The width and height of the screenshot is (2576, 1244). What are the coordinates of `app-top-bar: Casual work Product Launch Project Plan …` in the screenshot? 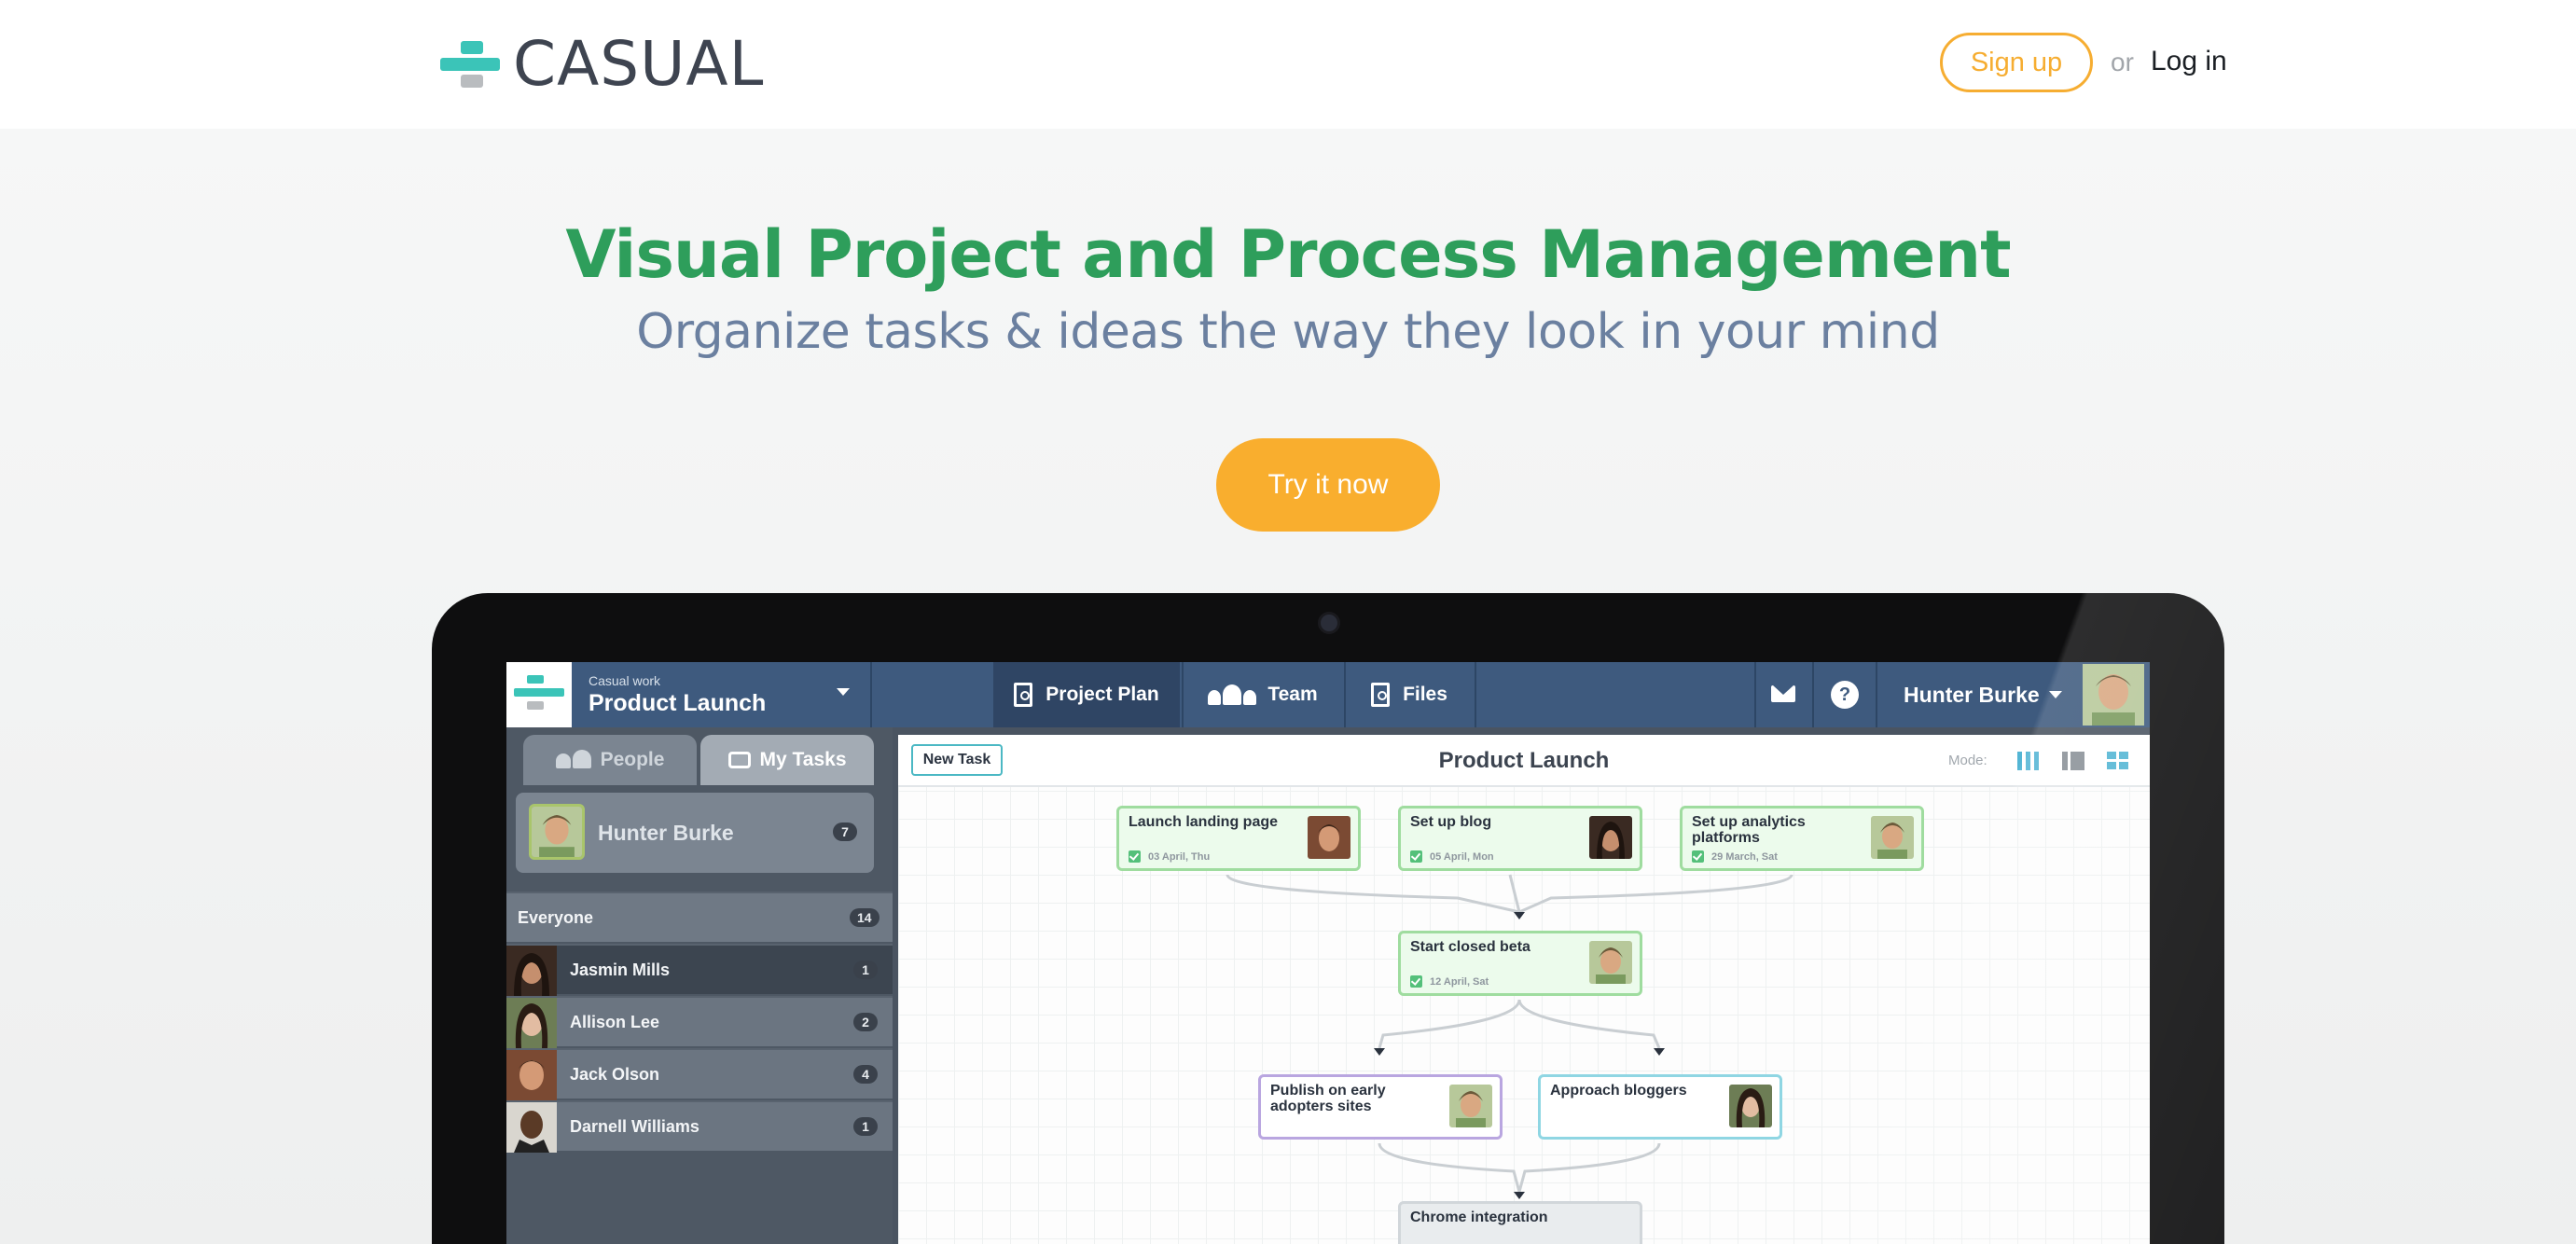 It's located at (1328, 694).